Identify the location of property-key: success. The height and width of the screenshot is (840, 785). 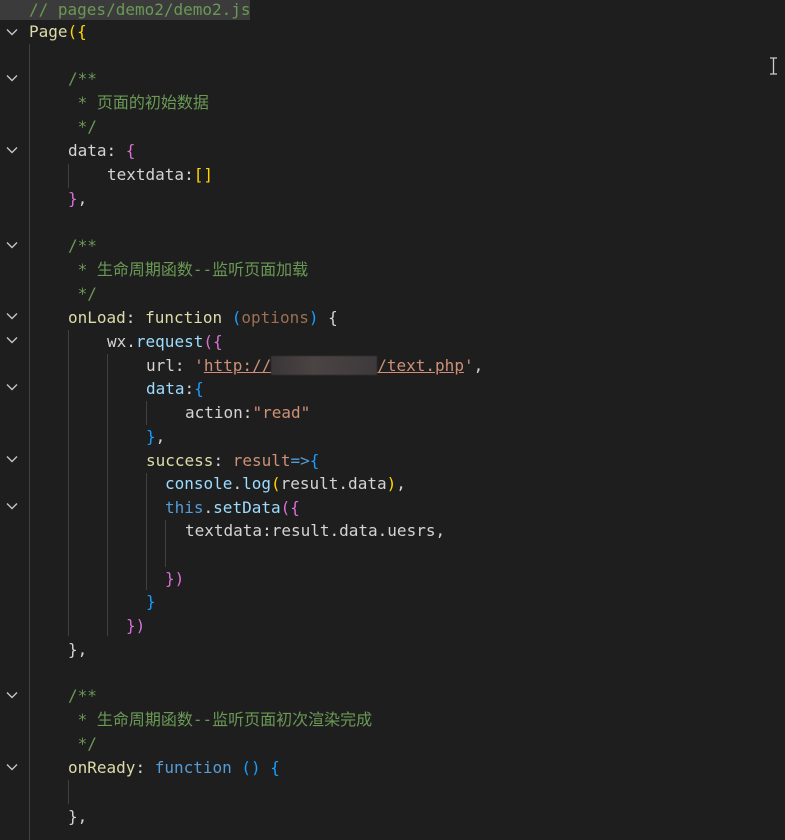
(180, 460).